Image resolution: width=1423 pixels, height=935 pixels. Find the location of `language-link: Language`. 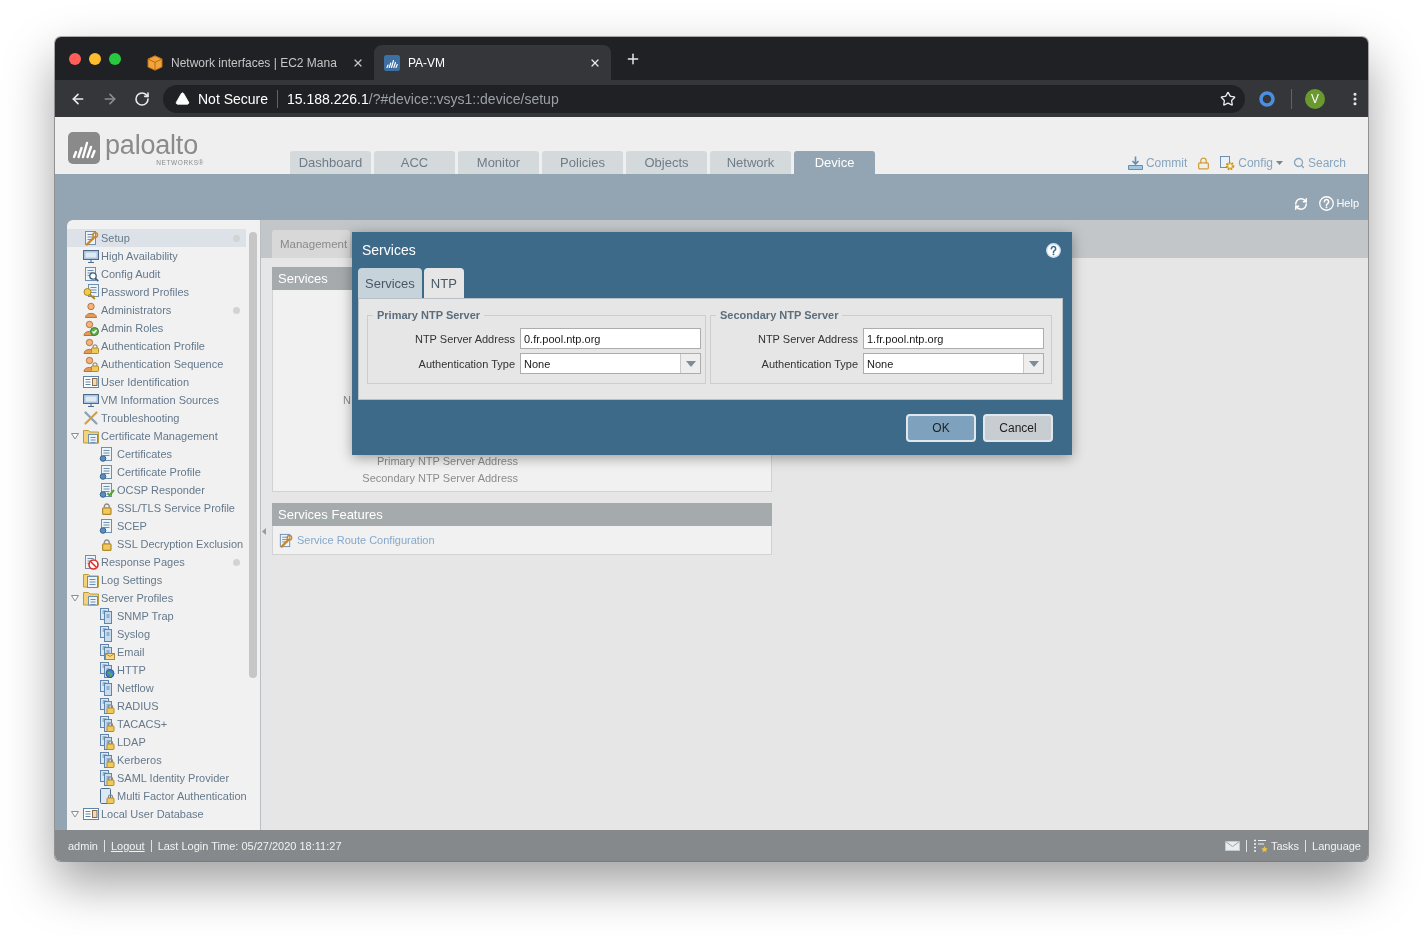

language-link: Language is located at coordinates (1336, 845).